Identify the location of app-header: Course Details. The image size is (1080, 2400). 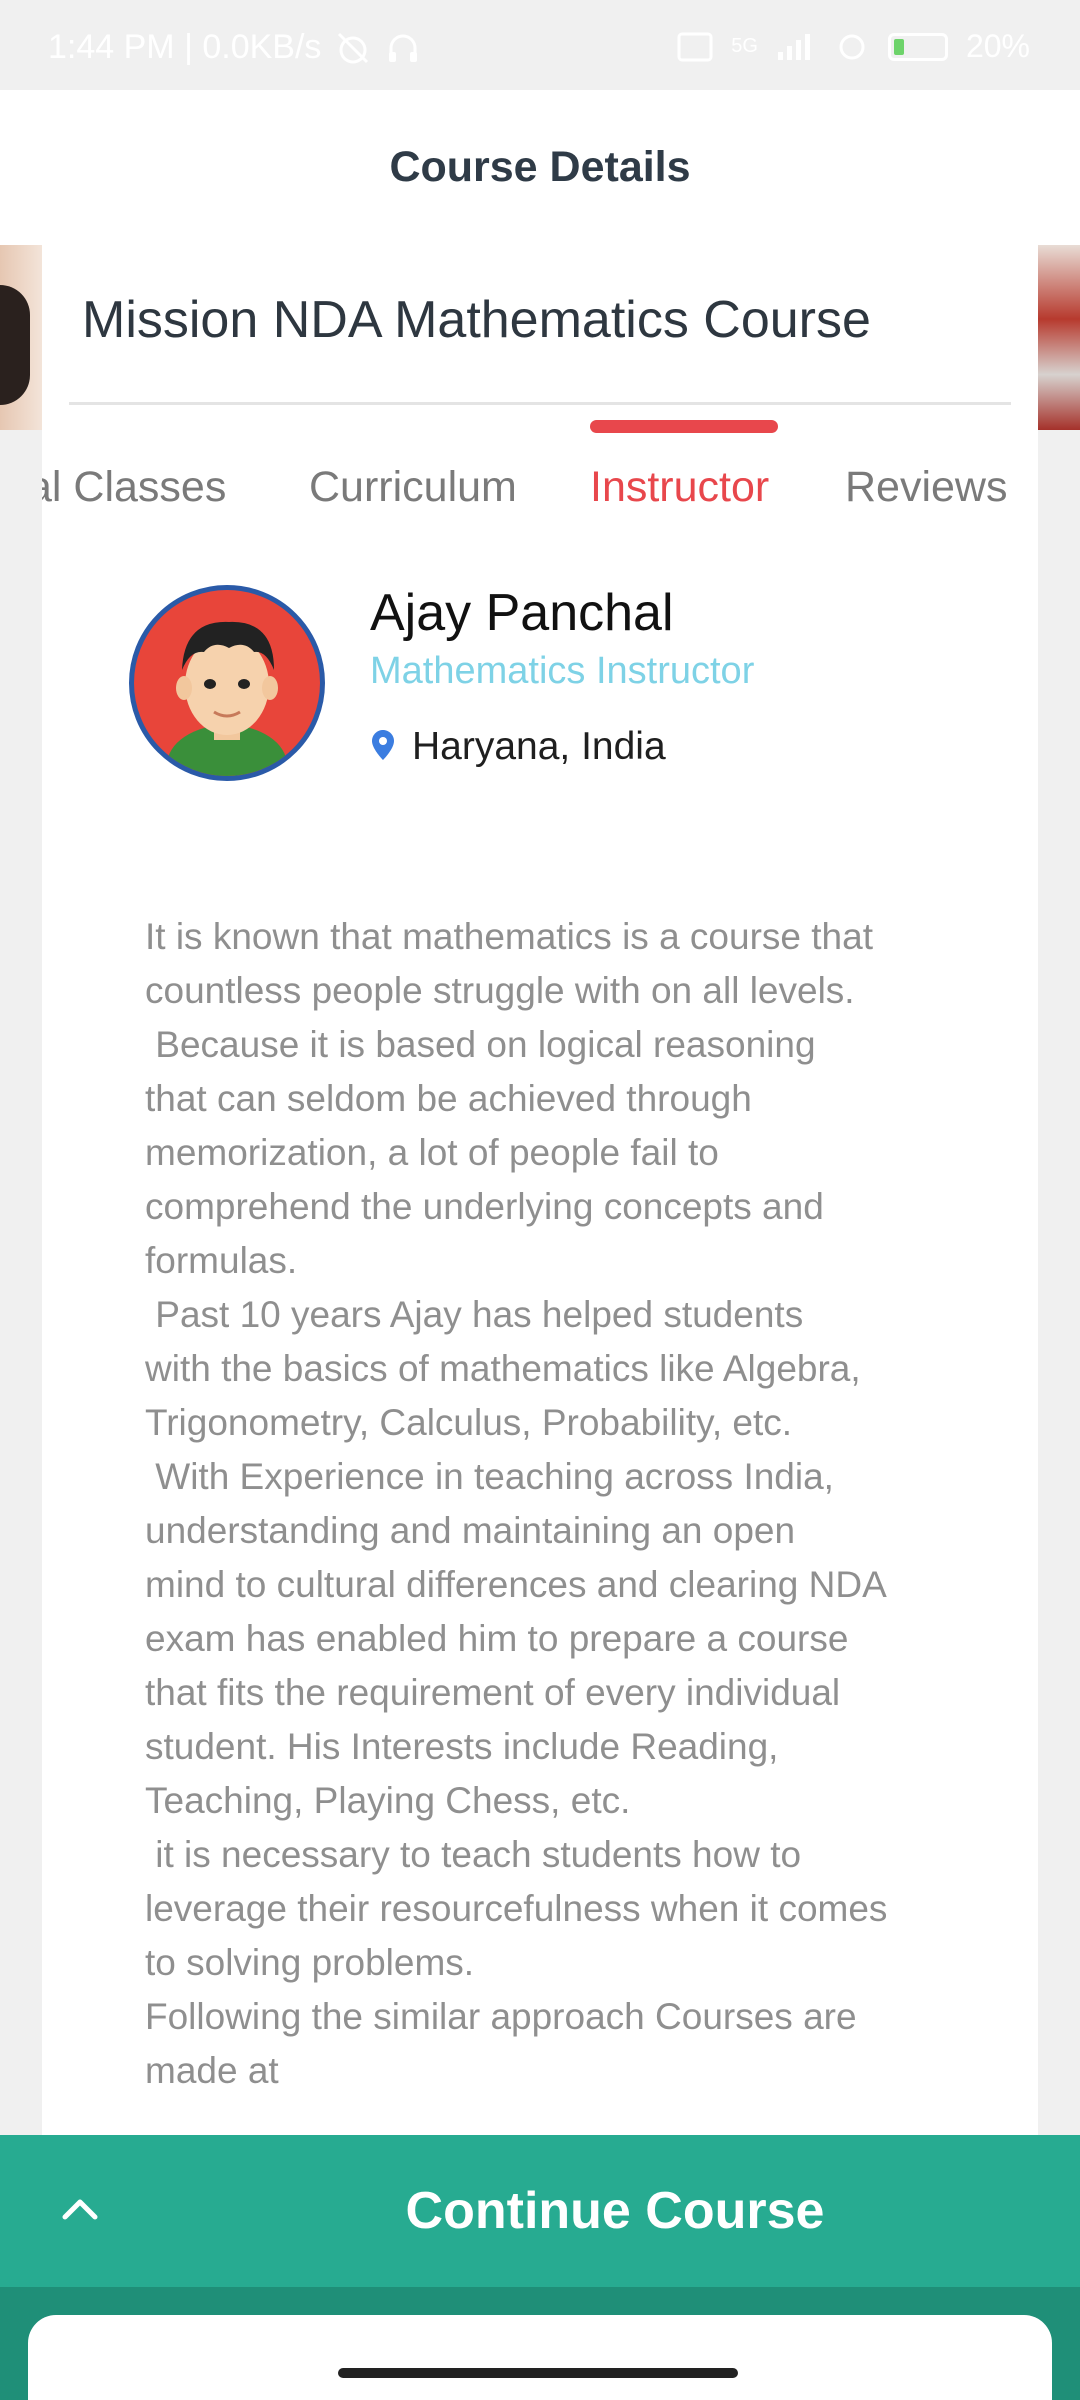
(540, 167).